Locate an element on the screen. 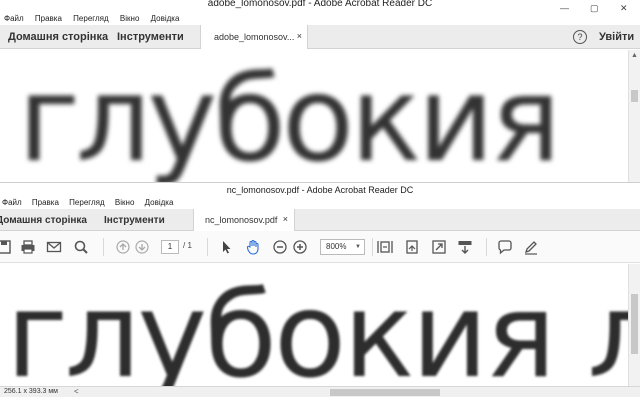 This screenshot has width=640, height=397. page-total: / 1 is located at coordinates (187, 245).